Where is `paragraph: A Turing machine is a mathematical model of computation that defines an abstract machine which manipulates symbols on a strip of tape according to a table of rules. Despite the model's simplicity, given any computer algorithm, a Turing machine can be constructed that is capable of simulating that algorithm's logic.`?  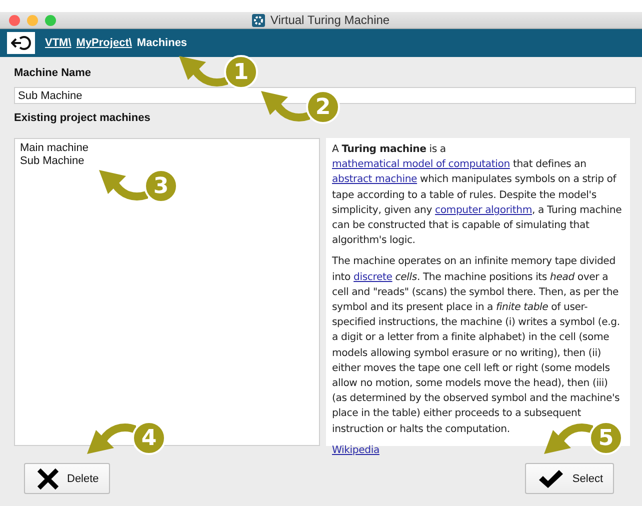
paragraph: A Turing machine is a mathematical model of computation that defines an abstract machine which manipulates symbols on a strip of tape according to a table of rules. Despite the model's simplicity, given any computer algorithm, a Turing machine can be constructed that is capable of simulating that algorithm's logic. is located at coordinates (477, 195).